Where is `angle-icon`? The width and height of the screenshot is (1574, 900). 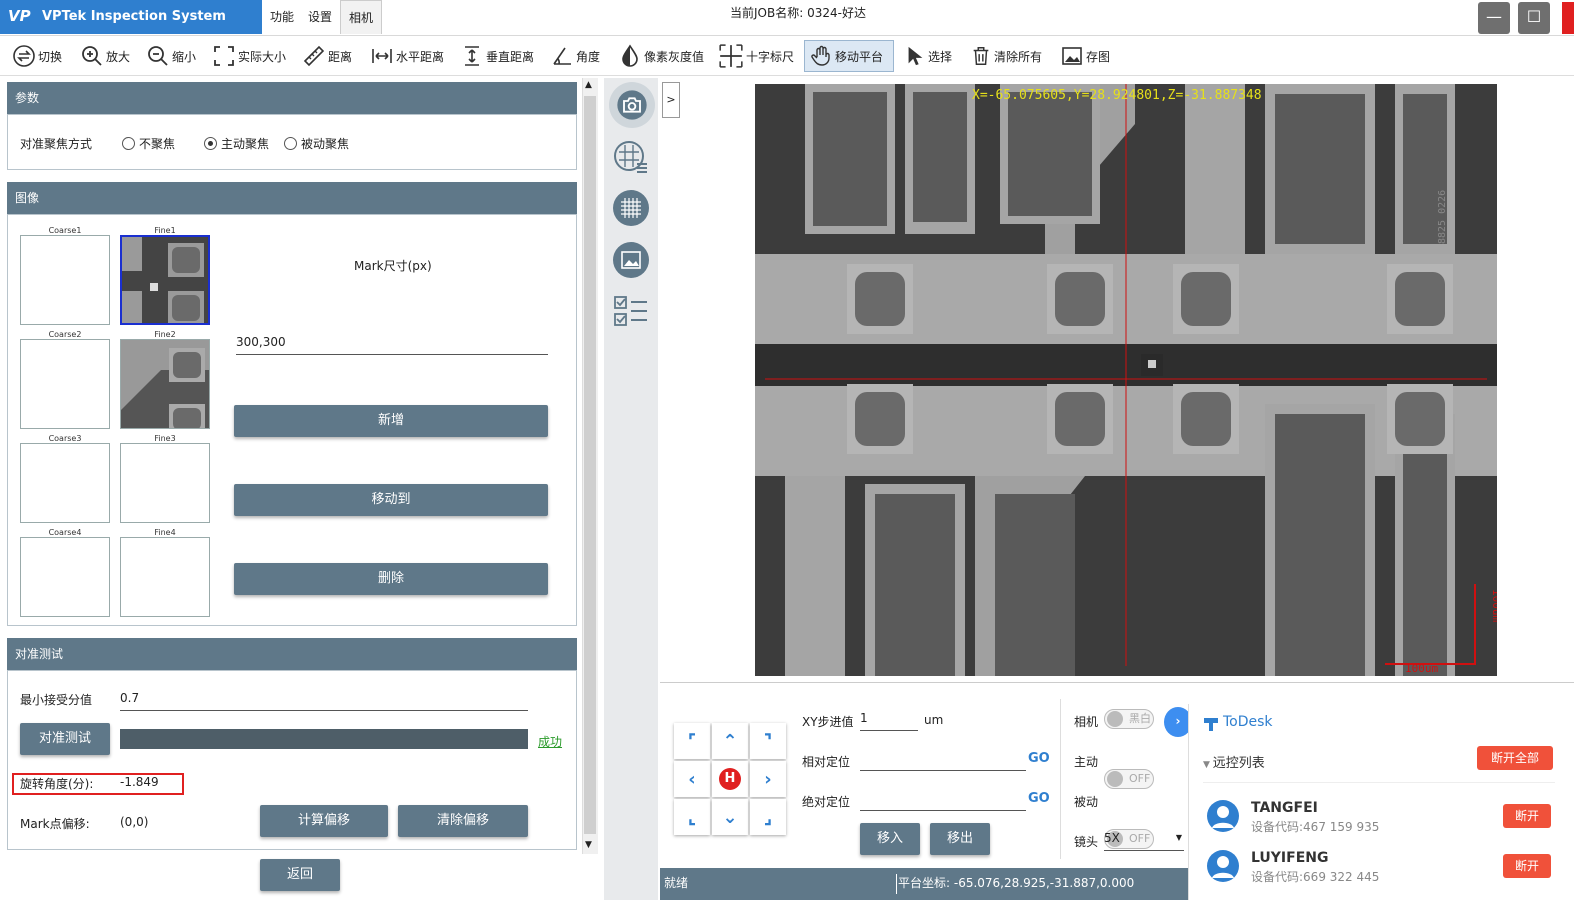 angle-icon is located at coordinates (562, 56).